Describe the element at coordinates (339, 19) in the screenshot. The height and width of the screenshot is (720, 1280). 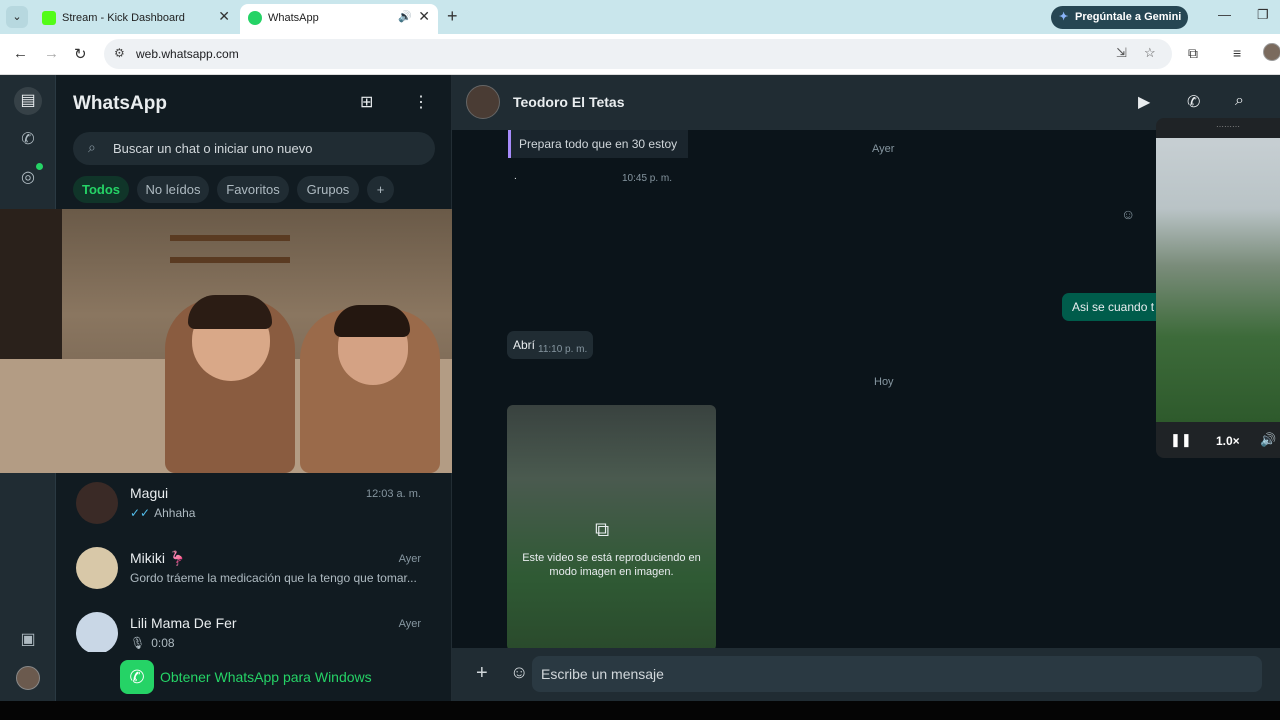
I see `tab-whatsapp: WhatsApp 🔊 ✕` at that location.